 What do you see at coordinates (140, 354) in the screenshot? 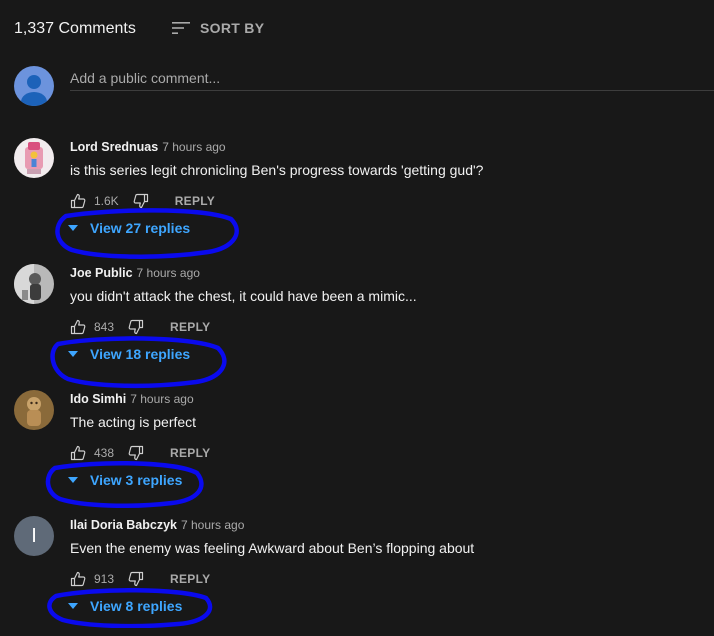
I see `view-replies-label: View 18 replies` at bounding box center [140, 354].